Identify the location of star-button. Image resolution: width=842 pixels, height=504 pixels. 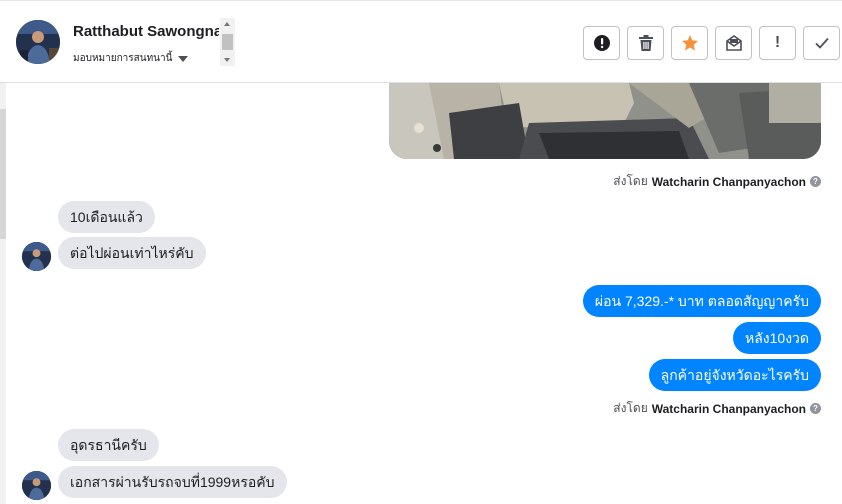
(689, 43).